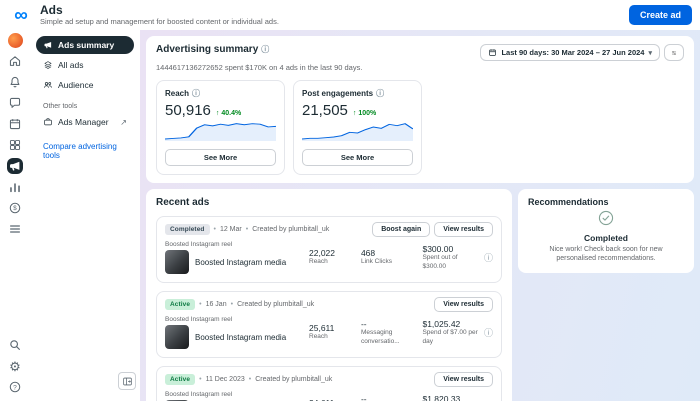 This screenshot has width=700, height=401. What do you see at coordinates (450, 337) in the screenshot?
I see `spend-label: Spend of $7.00 per day` at bounding box center [450, 337].